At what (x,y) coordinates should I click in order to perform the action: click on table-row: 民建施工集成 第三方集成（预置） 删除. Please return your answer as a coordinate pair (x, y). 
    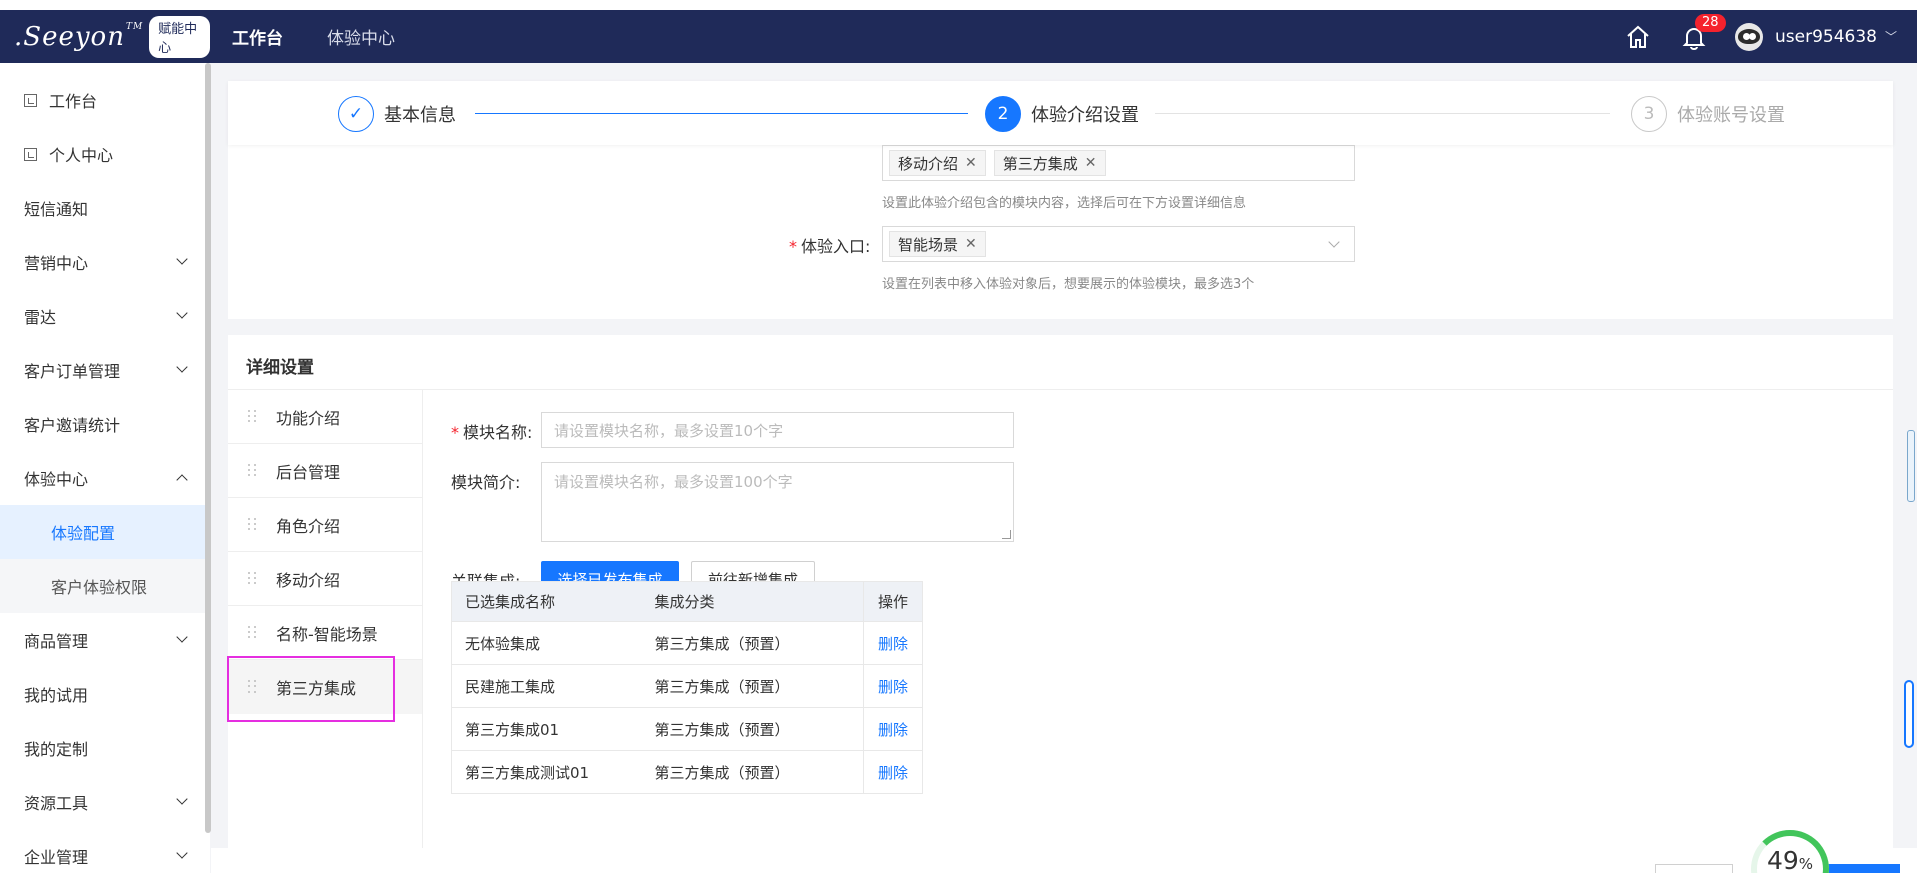
    Looking at the image, I should click on (687, 686).